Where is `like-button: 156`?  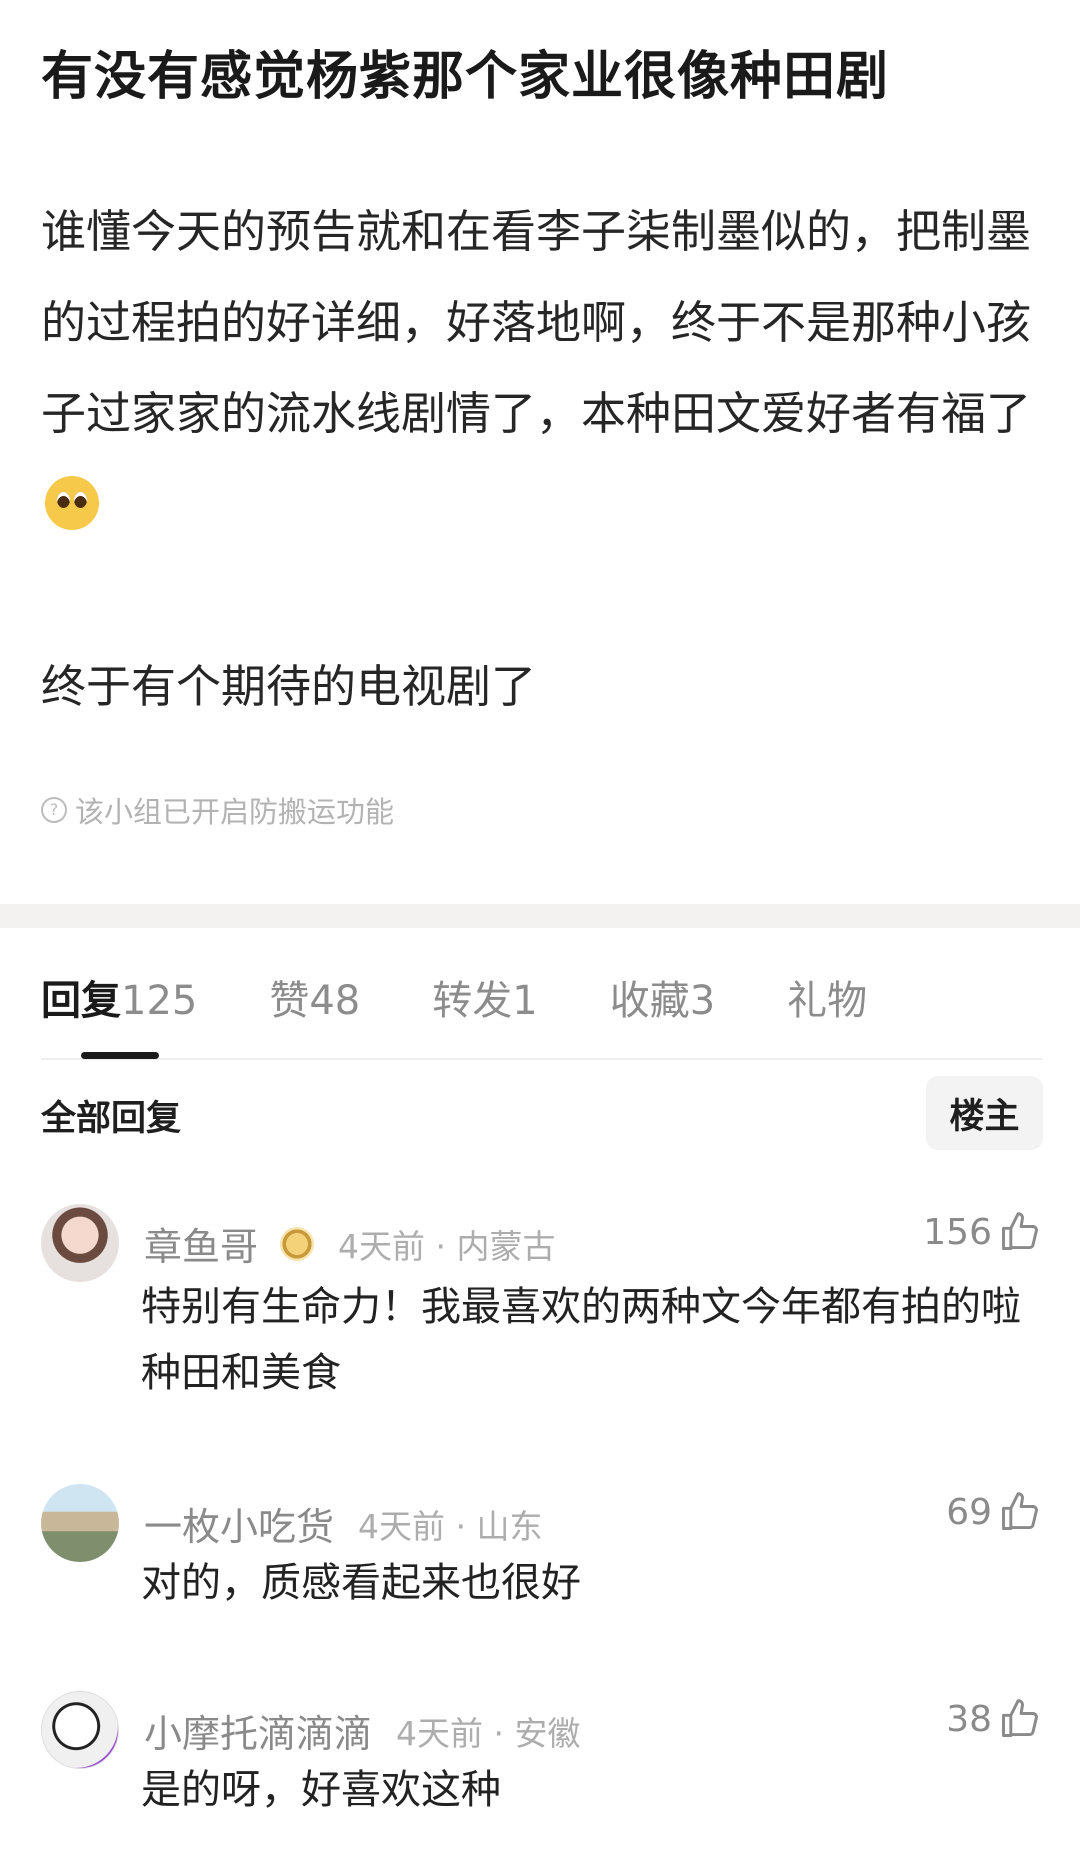 like-button: 156 is located at coordinates (982, 1232).